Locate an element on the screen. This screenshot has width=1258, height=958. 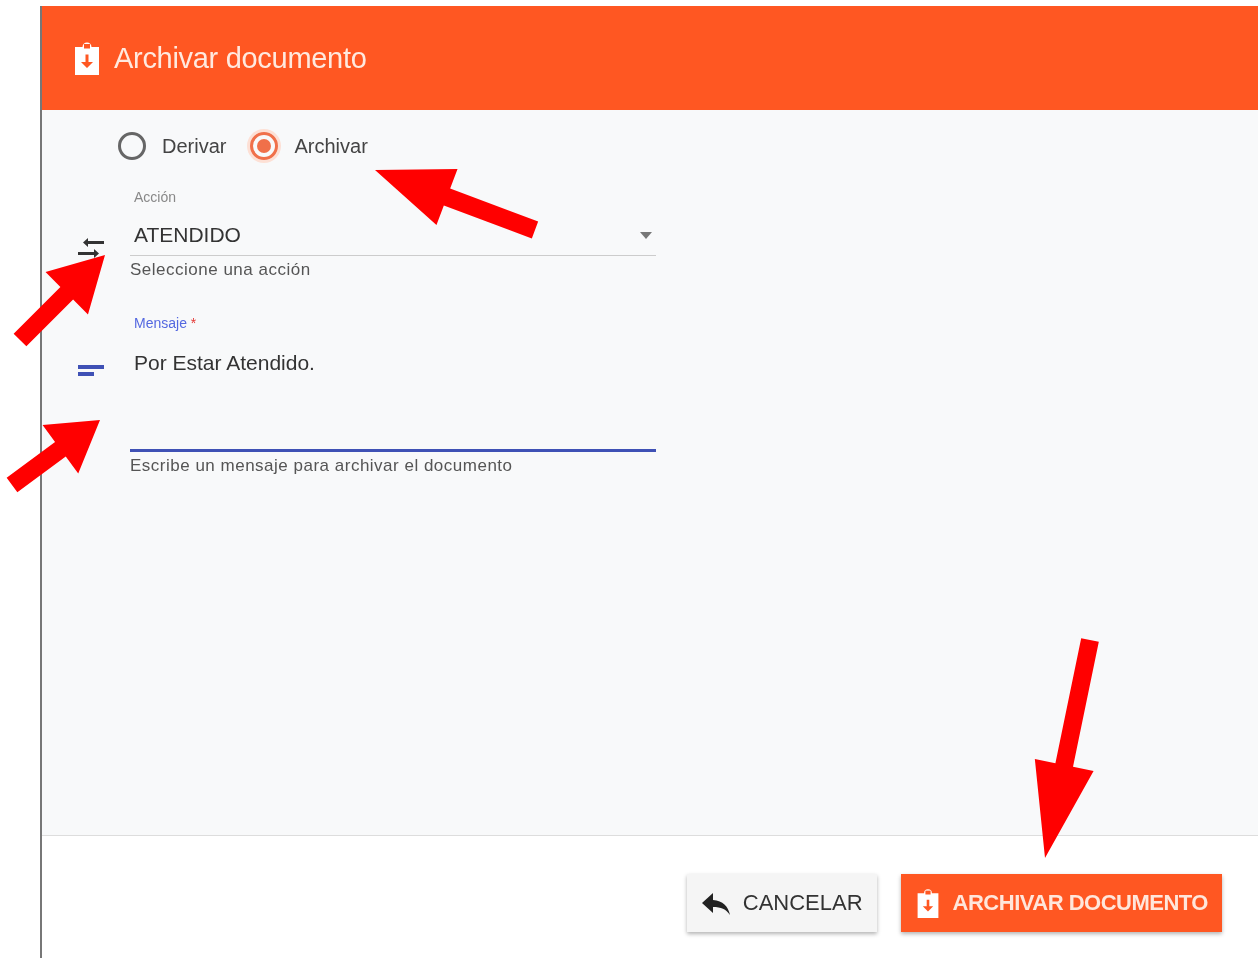
field-hint: Escribe un mensaje para archivar el documento is located at coordinates (322, 466).